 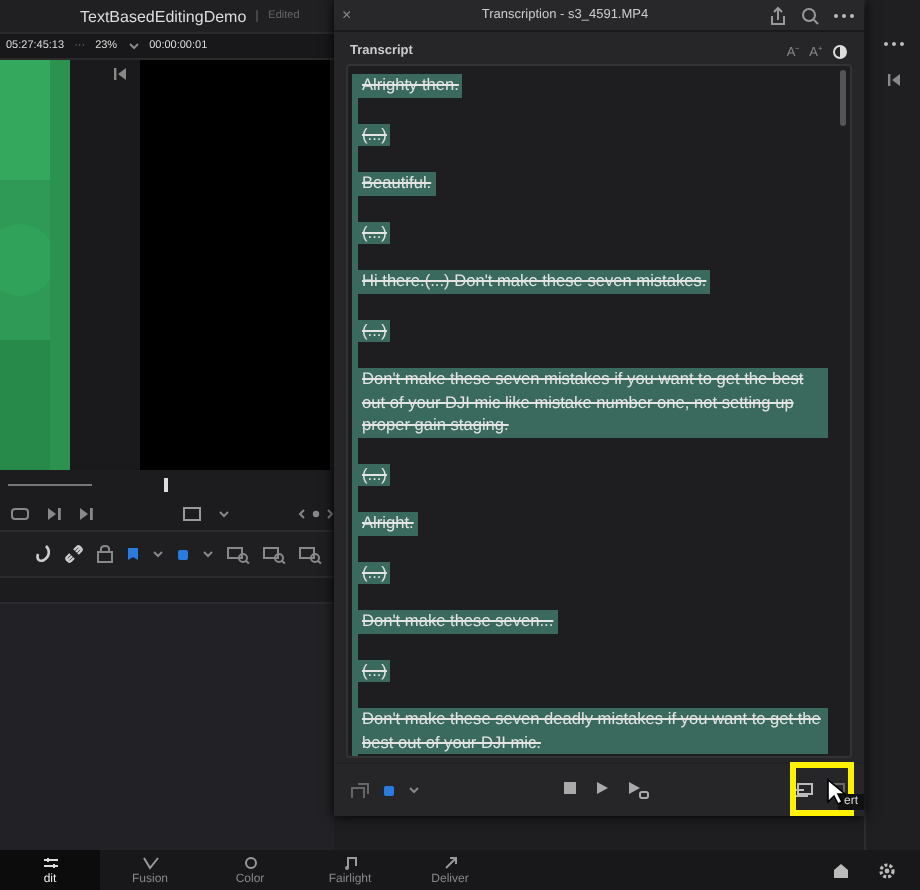 What do you see at coordinates (570, 788) in the screenshot?
I see `stop-icon` at bounding box center [570, 788].